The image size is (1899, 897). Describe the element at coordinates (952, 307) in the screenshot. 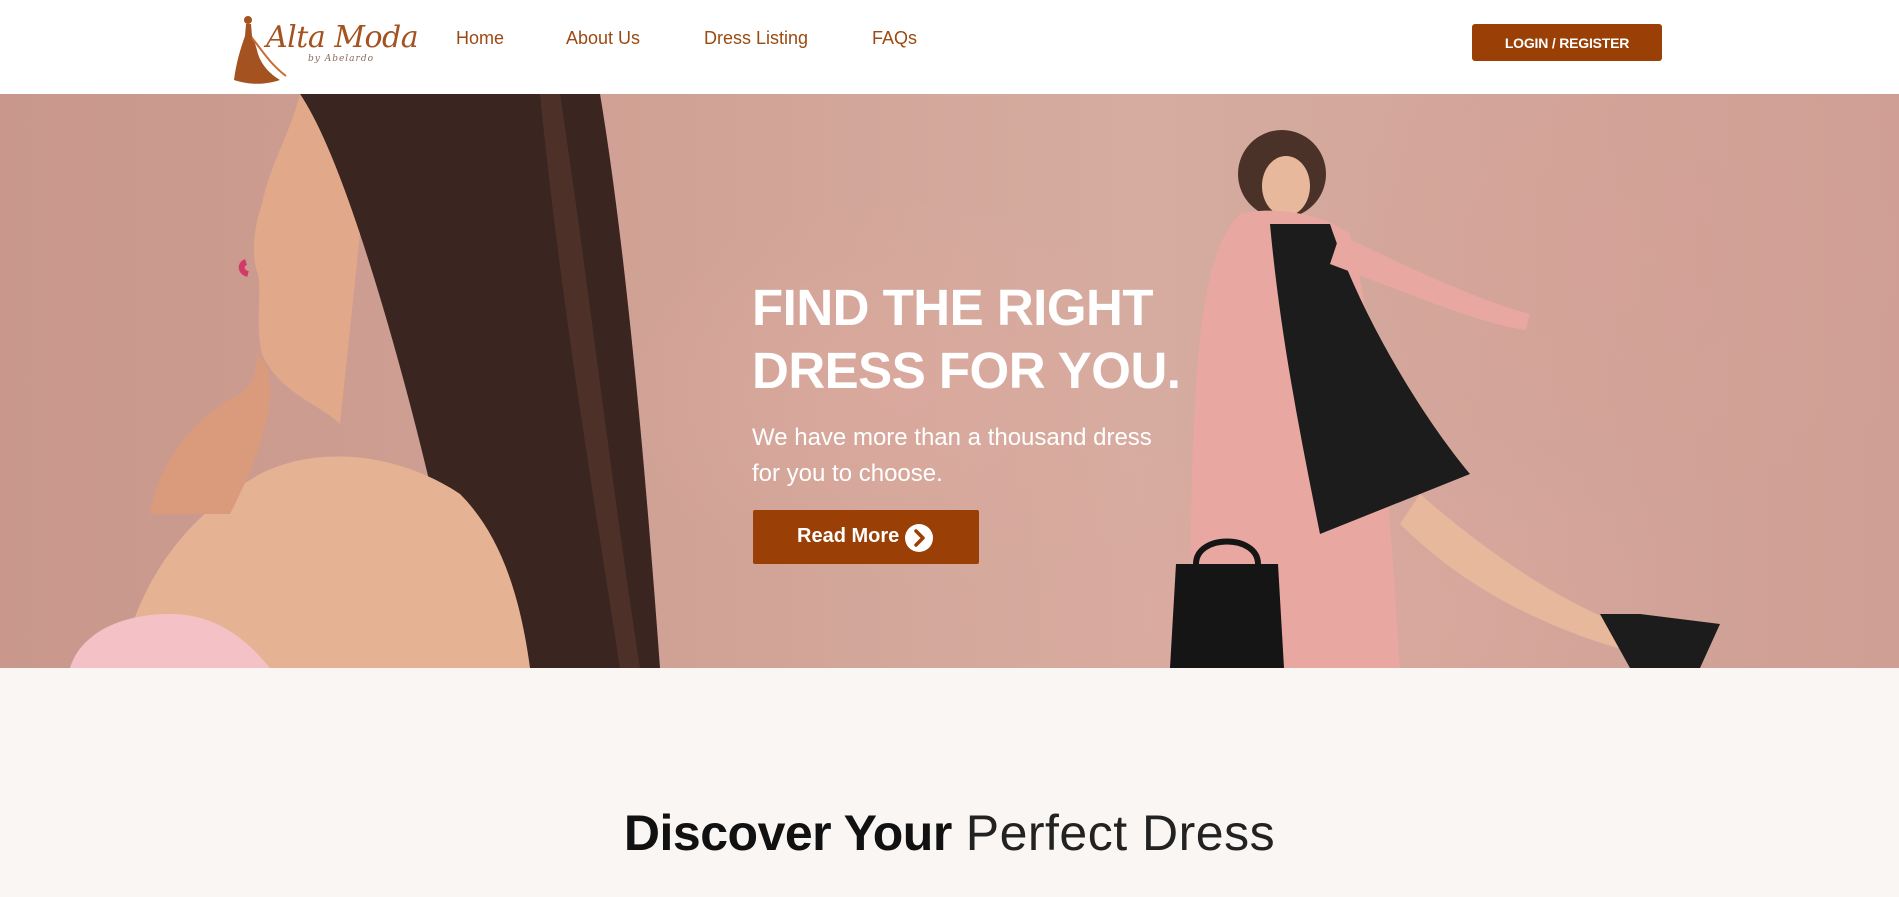

I see `hero-title-line1: FIND THE RIGHT` at that location.